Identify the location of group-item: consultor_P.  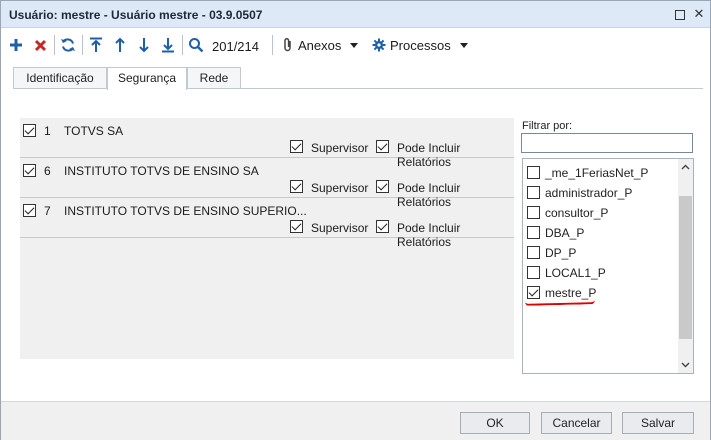
(600, 212).